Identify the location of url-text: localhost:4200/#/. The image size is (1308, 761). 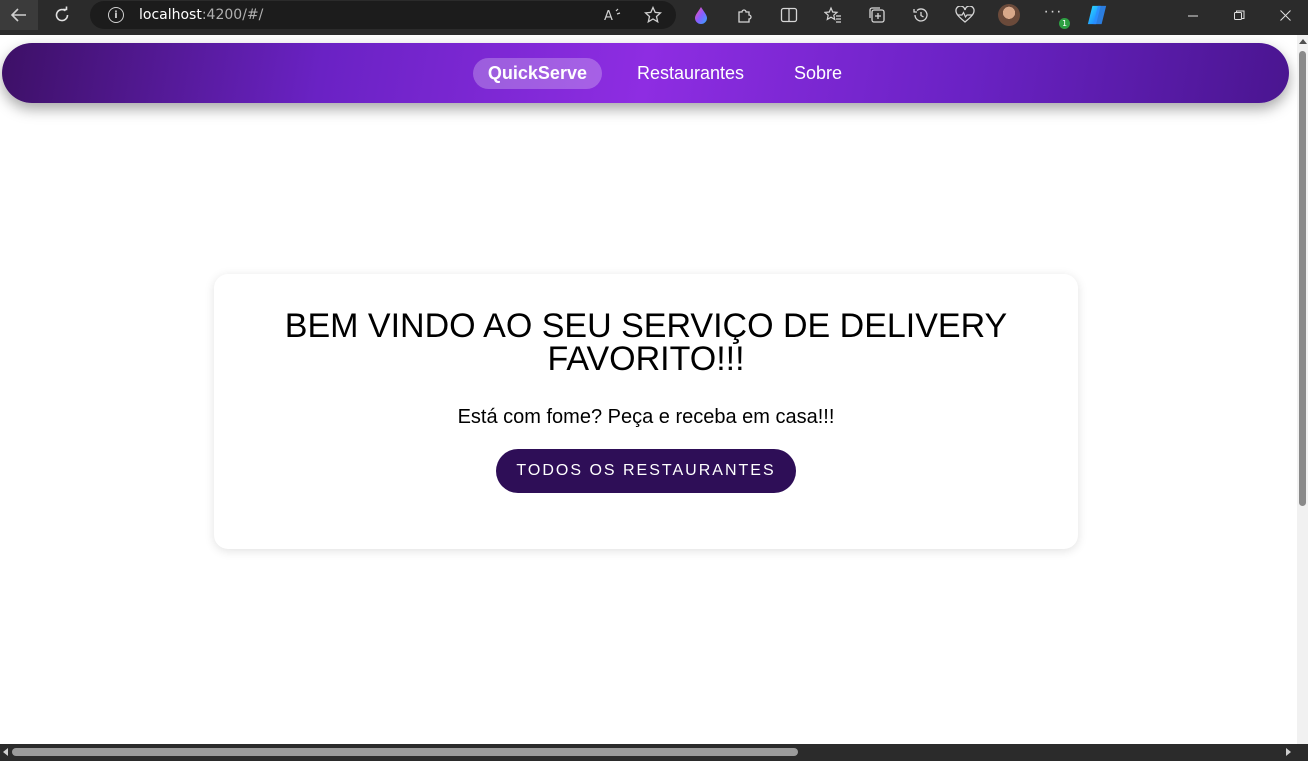
(201, 15).